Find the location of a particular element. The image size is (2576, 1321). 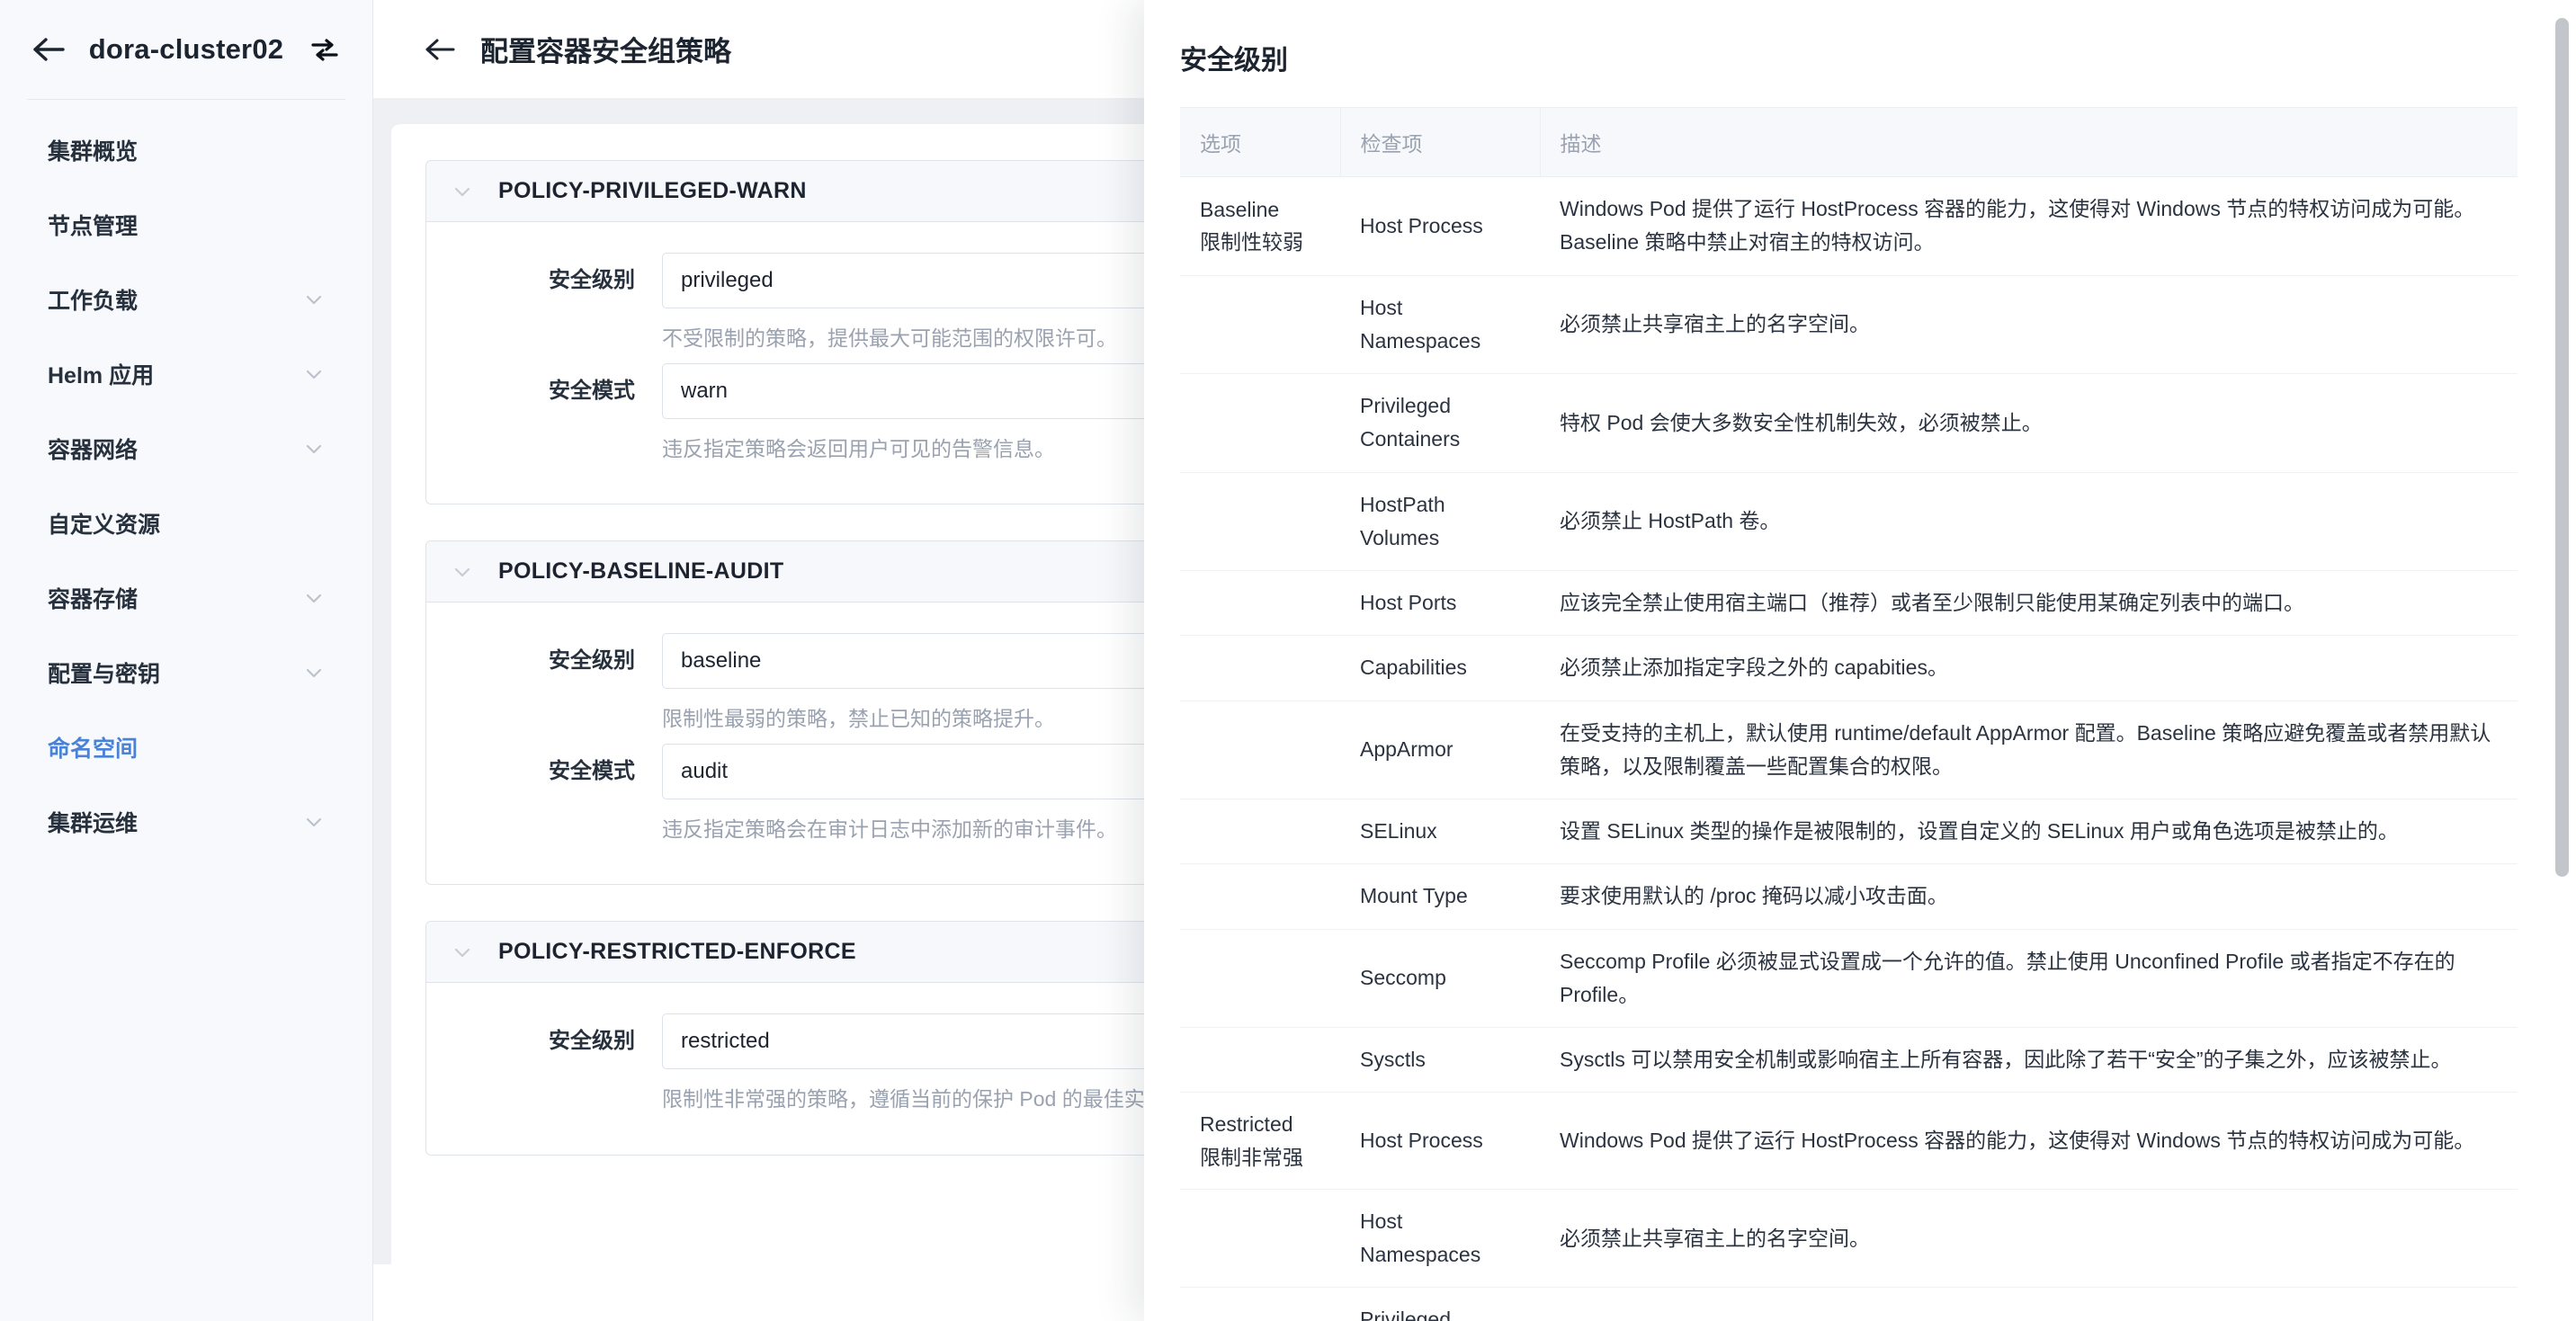

sidebar-item-helm-apps: Helm 应用 is located at coordinates (186, 373).